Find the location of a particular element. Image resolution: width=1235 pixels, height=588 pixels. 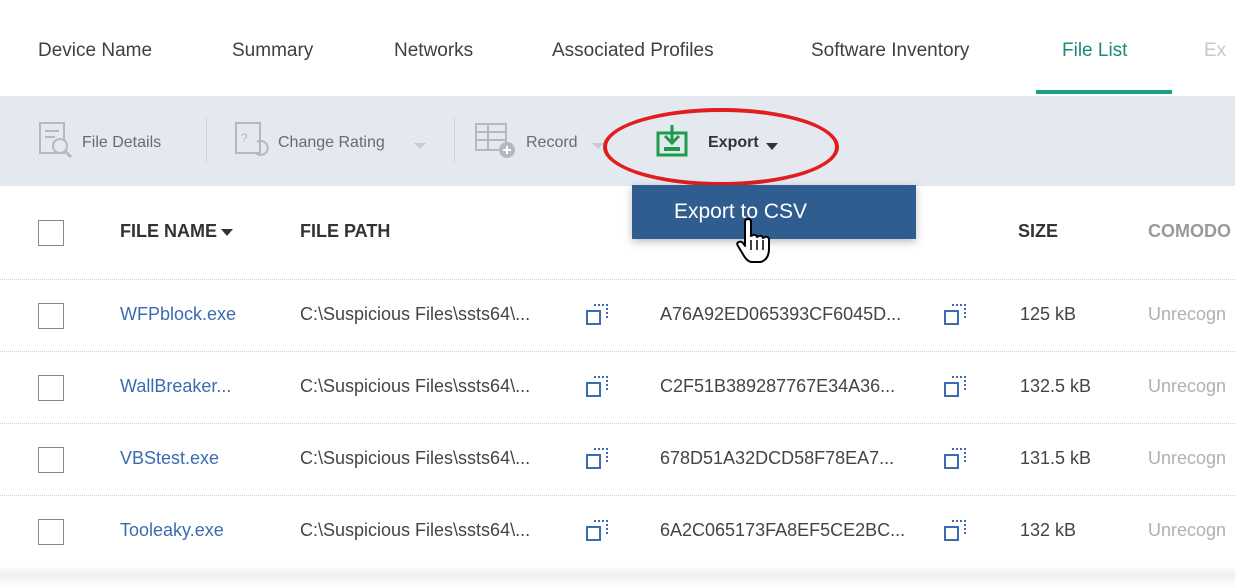

select-all-checkbox is located at coordinates (51, 233).